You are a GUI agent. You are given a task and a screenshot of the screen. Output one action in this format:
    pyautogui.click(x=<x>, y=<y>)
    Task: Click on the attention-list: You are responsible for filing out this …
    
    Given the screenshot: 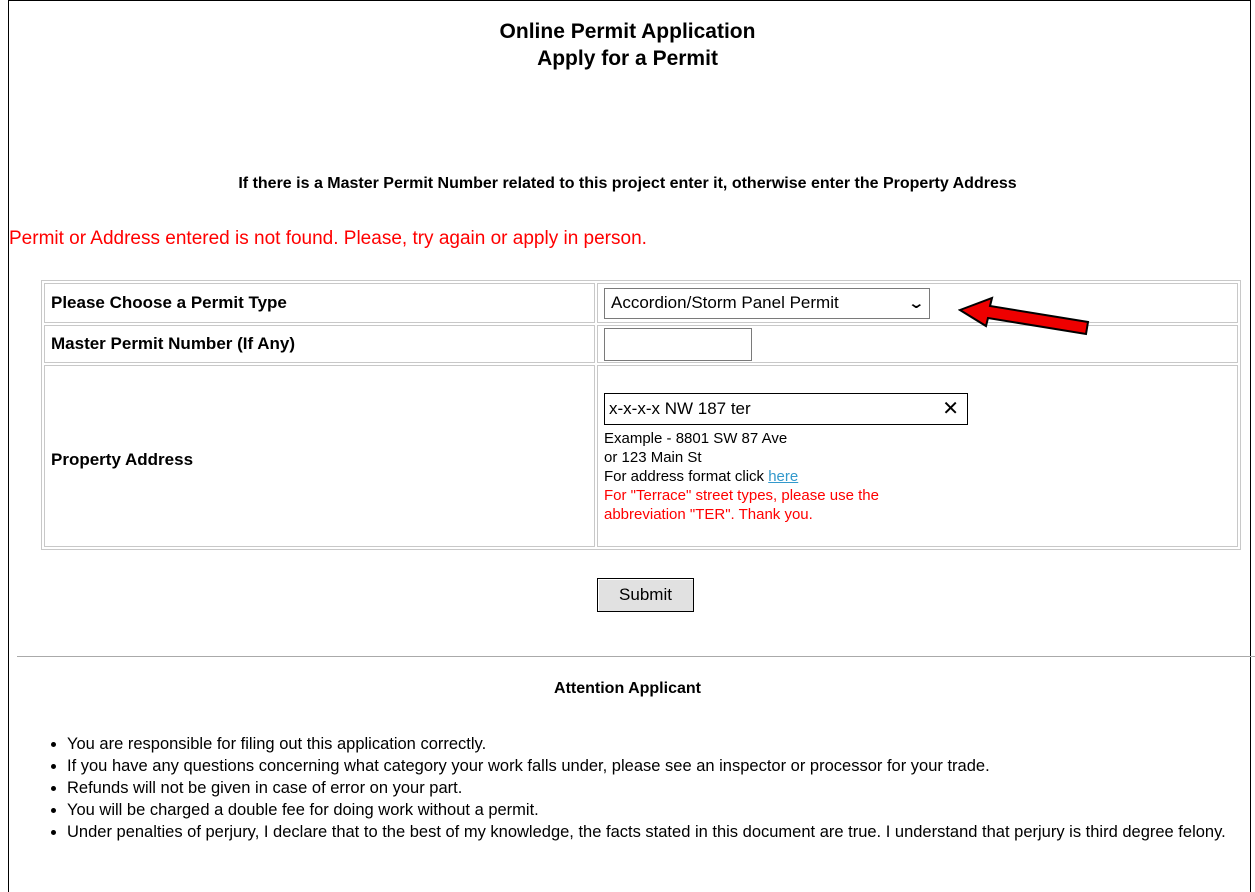 What is the action you would take?
    pyautogui.click(x=647, y=788)
    